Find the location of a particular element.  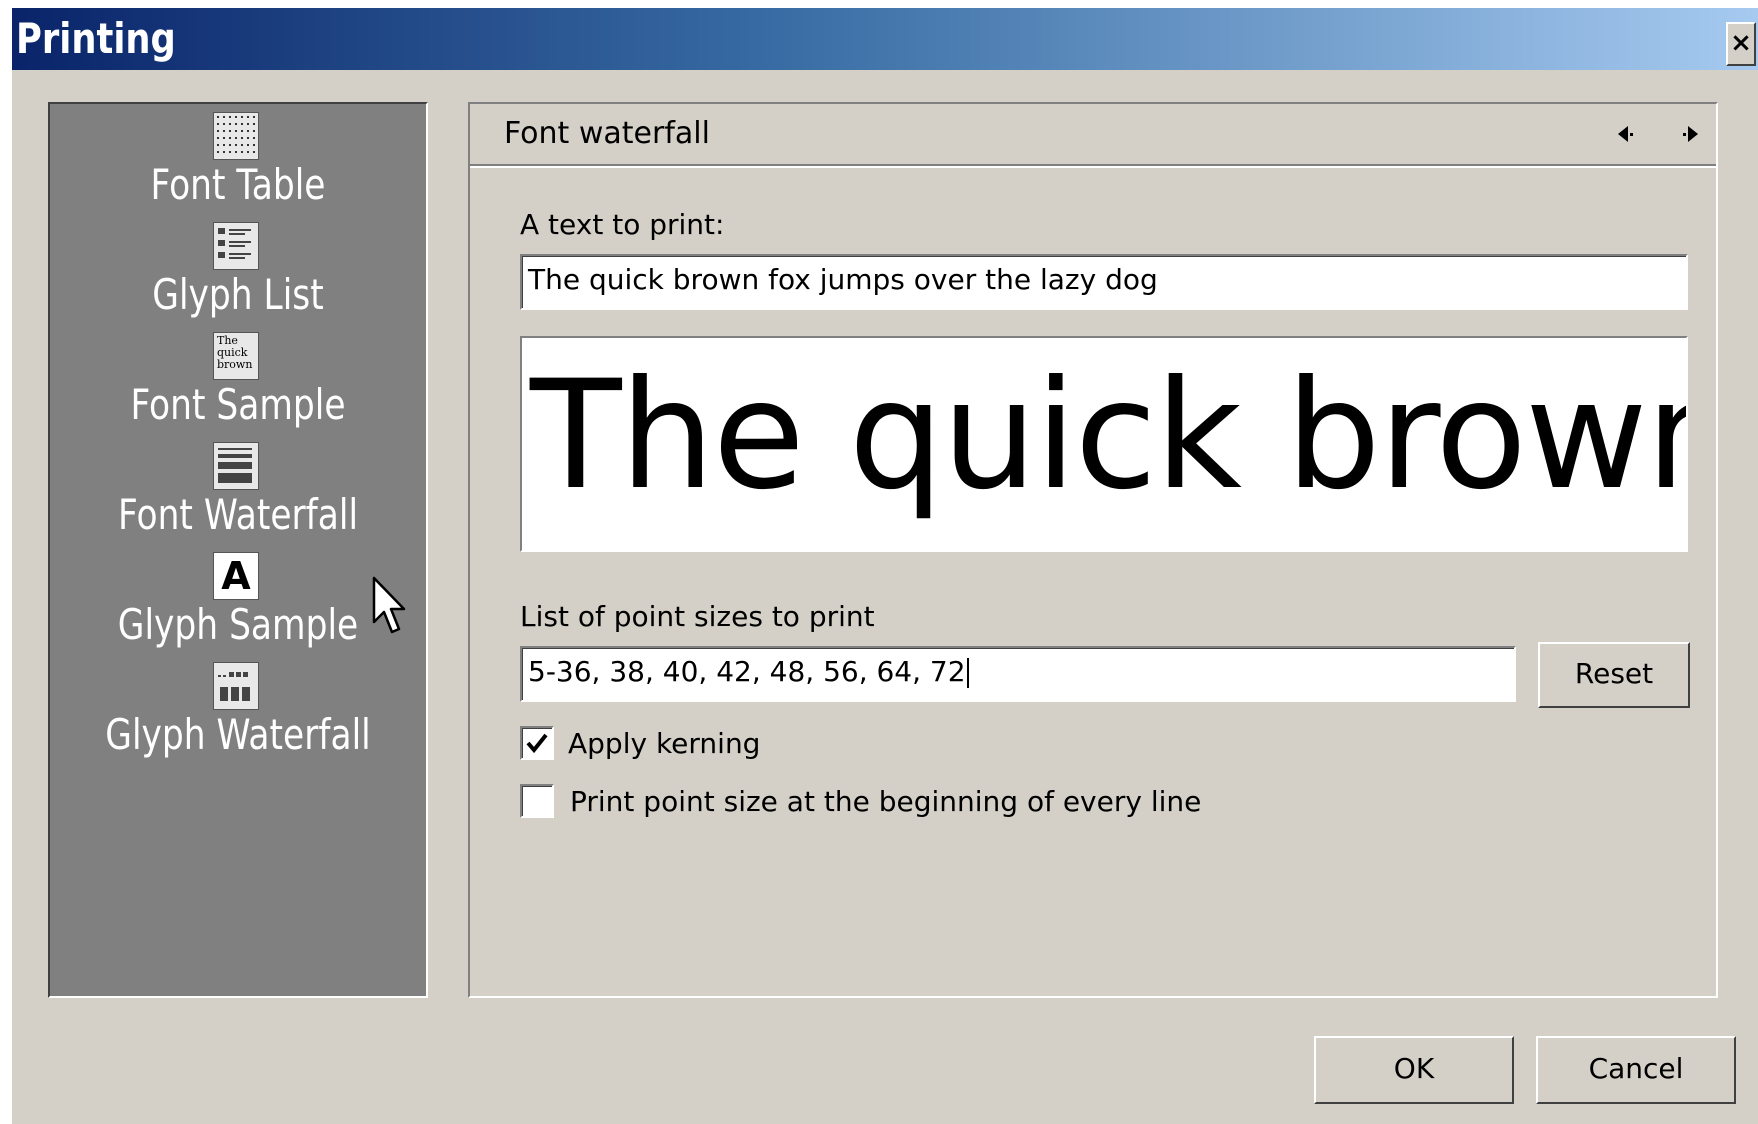

point-sizes-label: List of point sizes to print is located at coordinates (697, 616).